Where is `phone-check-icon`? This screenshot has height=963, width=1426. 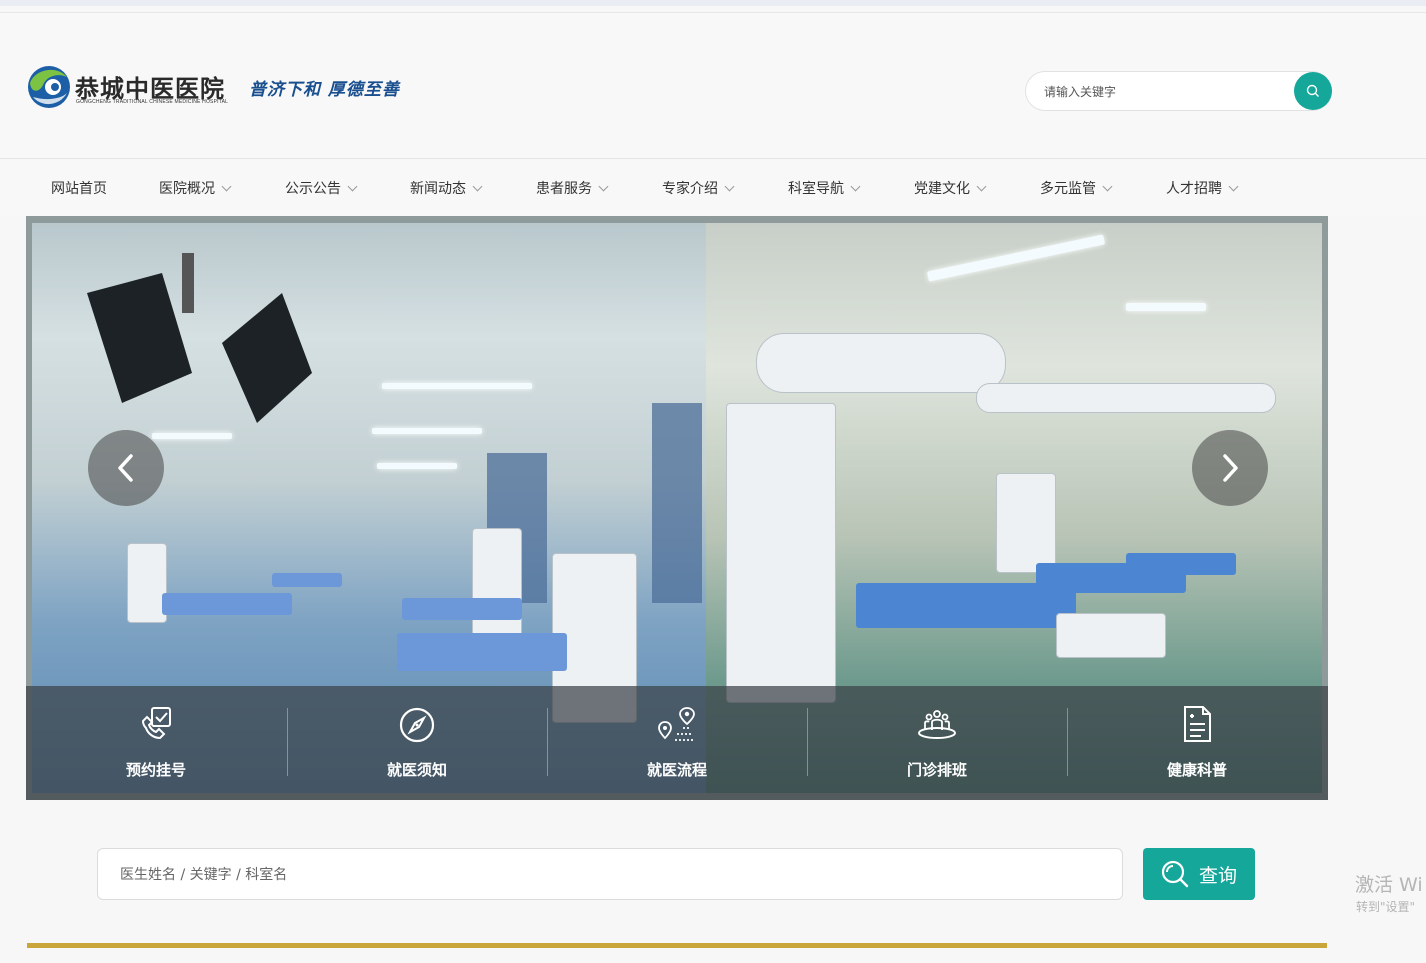
phone-check-icon is located at coordinates (156, 723).